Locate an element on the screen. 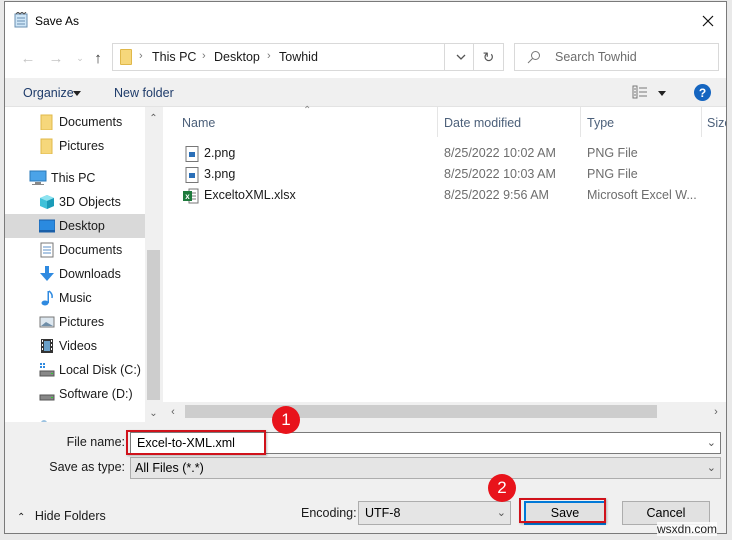  recent-locations-button: ⌄ is located at coordinates (80, 58).